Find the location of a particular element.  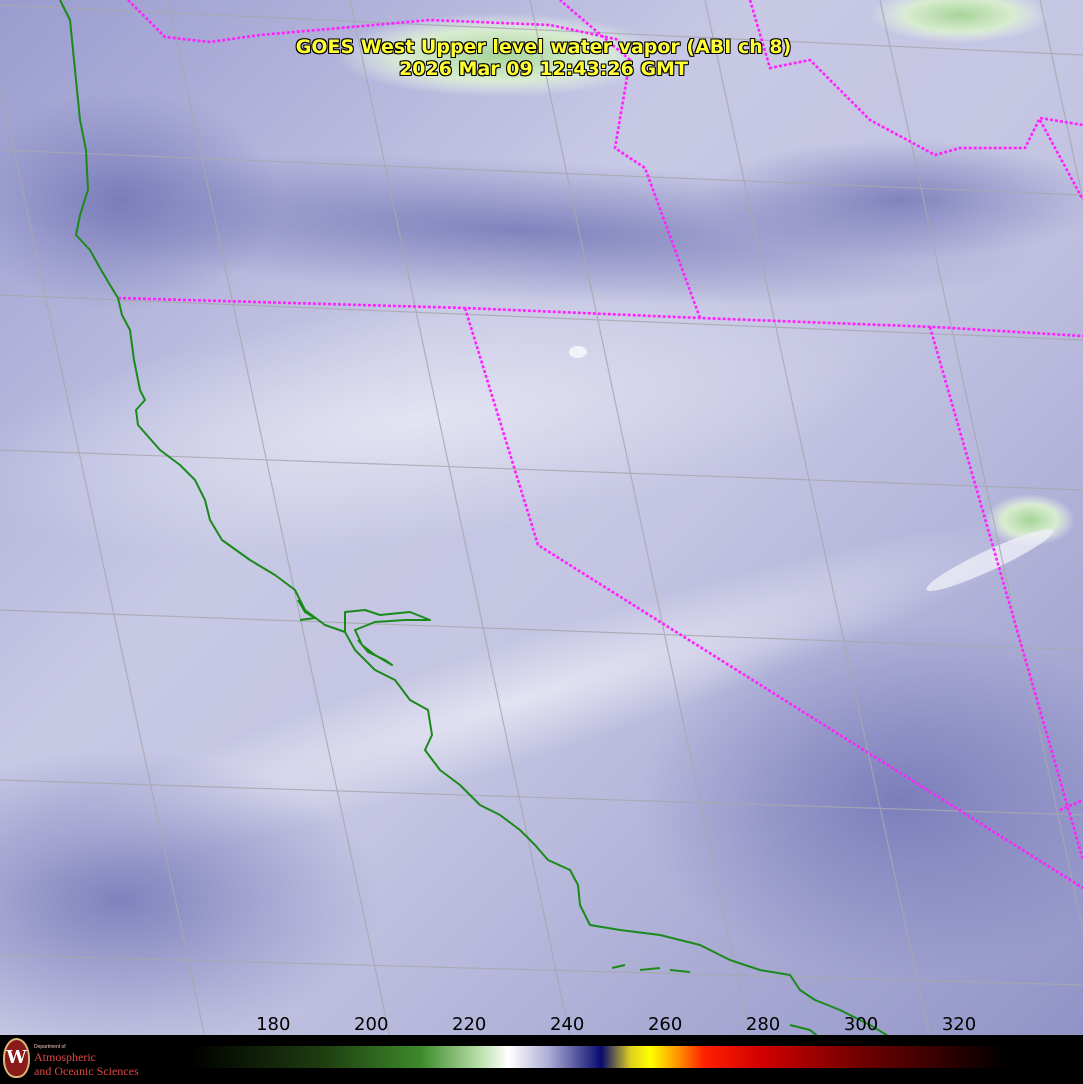

map-timestamp: 2026 Mar 09 12:43:26 GMT is located at coordinates (543, 69).